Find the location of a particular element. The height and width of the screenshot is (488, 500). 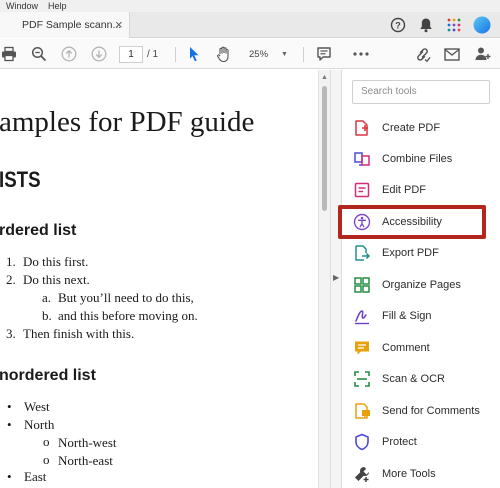

zoom-level-select: 25% ▼ is located at coordinates (268, 54).